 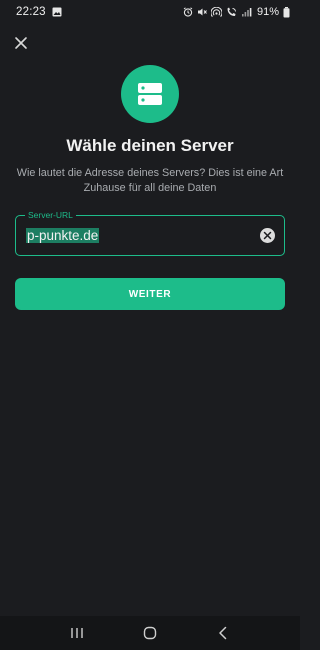 I want to click on close-button, so click(x=21, y=43).